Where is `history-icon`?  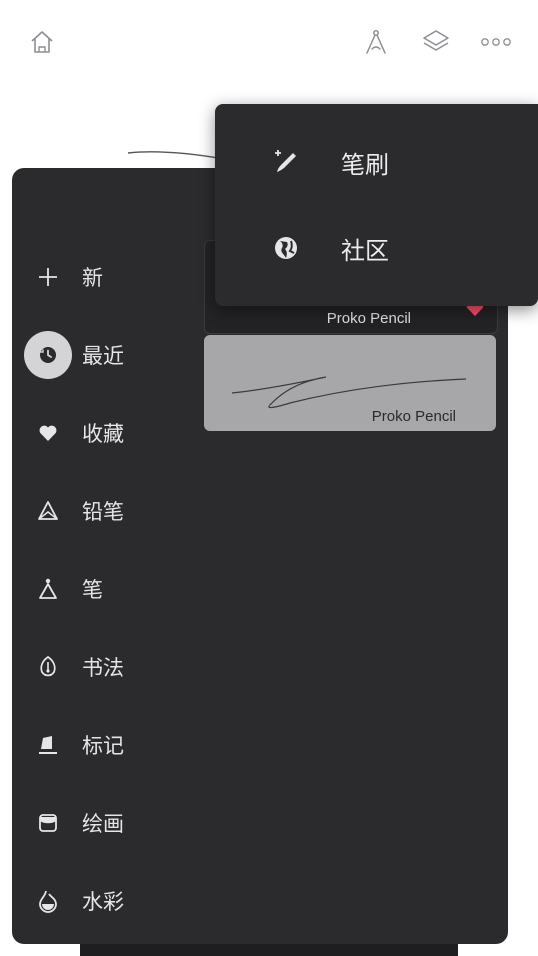
history-icon is located at coordinates (48, 355).